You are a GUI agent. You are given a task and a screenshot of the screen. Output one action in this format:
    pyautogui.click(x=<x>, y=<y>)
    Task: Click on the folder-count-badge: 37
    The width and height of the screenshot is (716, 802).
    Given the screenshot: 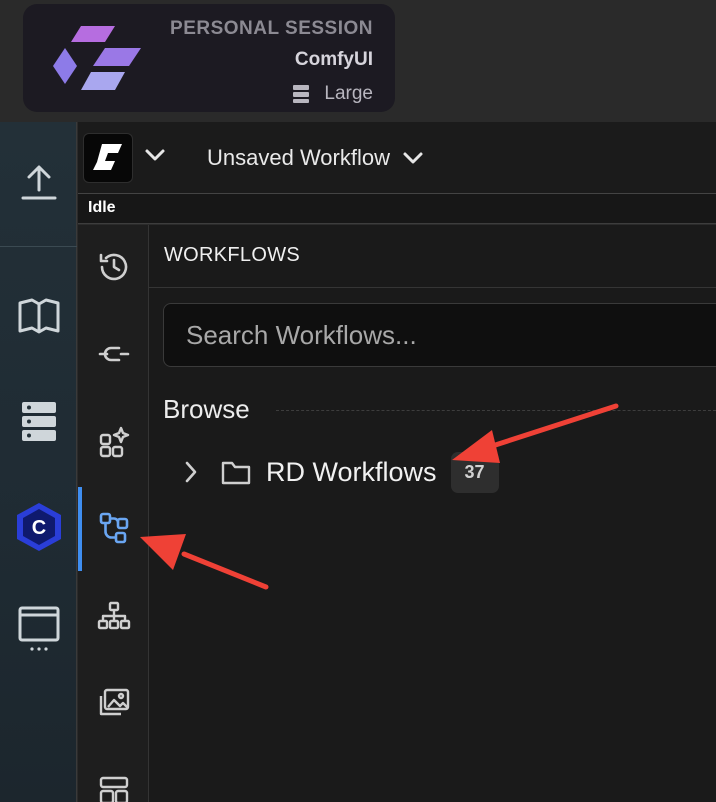 What is the action you would take?
    pyautogui.click(x=474, y=472)
    